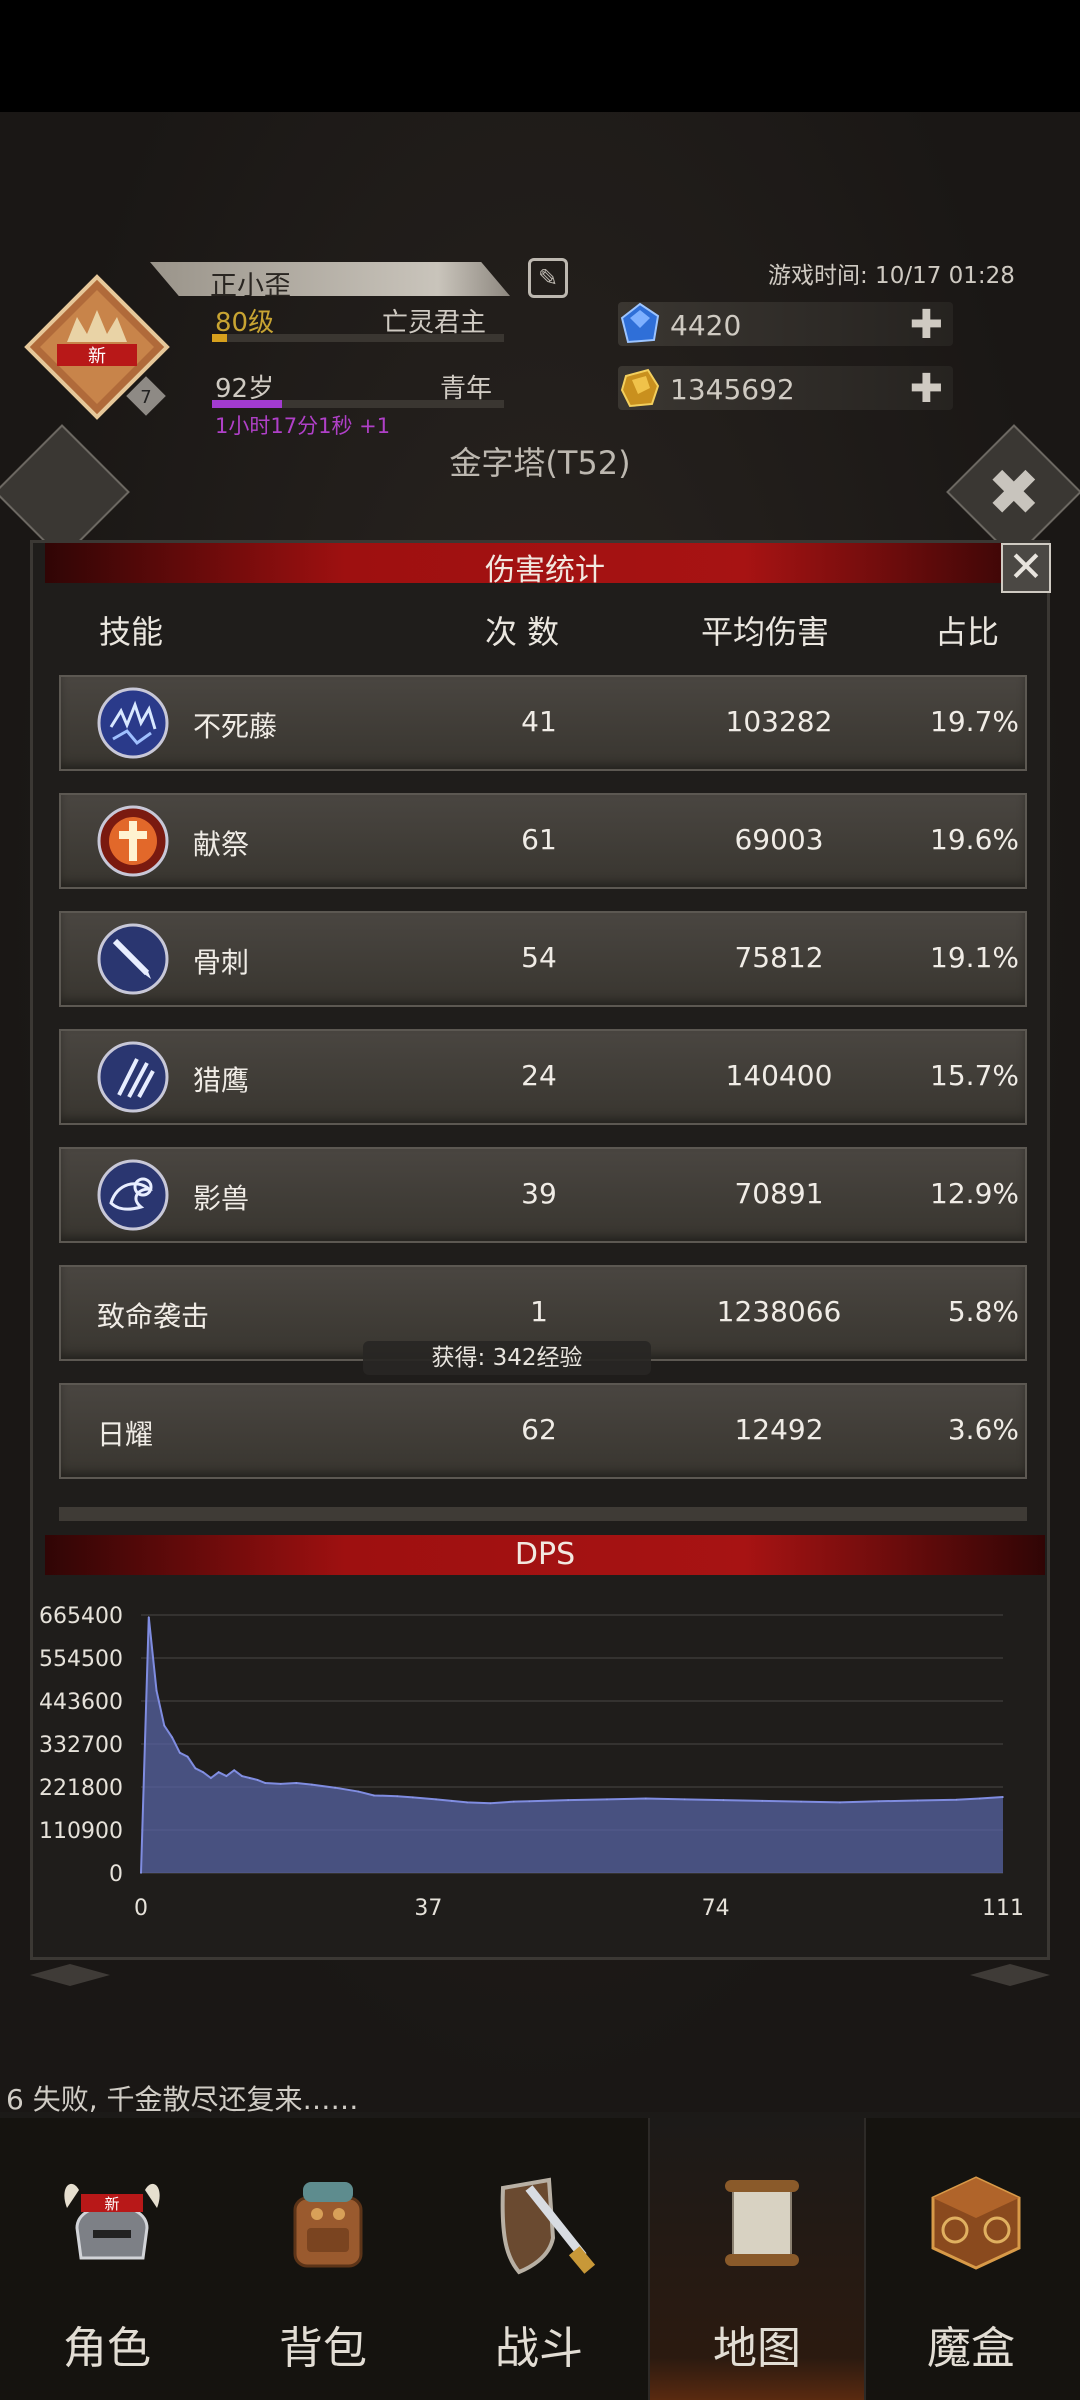 The image size is (1080, 2400). Describe the element at coordinates (540, 1975) in the screenshot. I see `modal-footer-ornament` at that location.